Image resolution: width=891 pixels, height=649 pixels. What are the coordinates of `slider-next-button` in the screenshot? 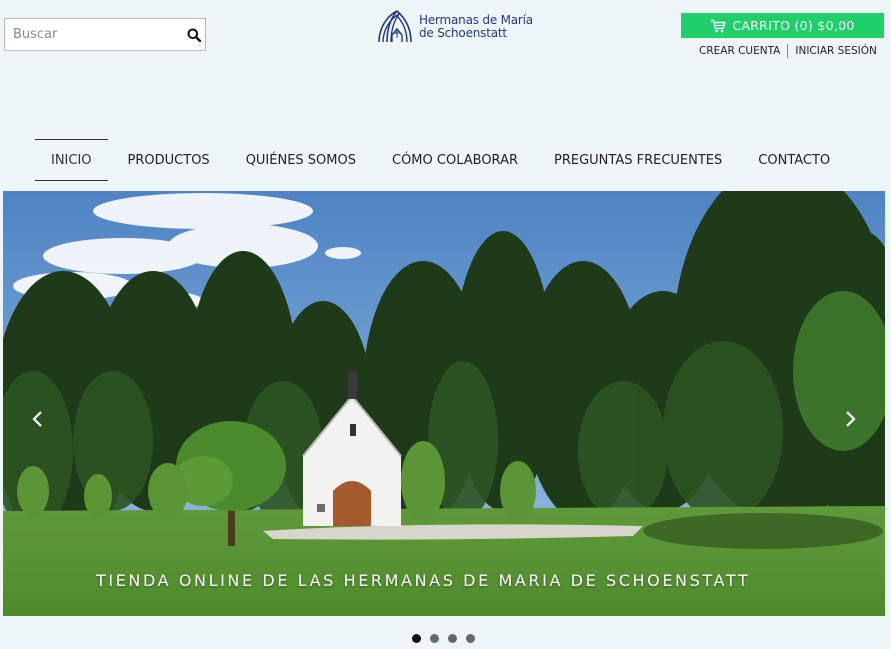 It's located at (851, 419).